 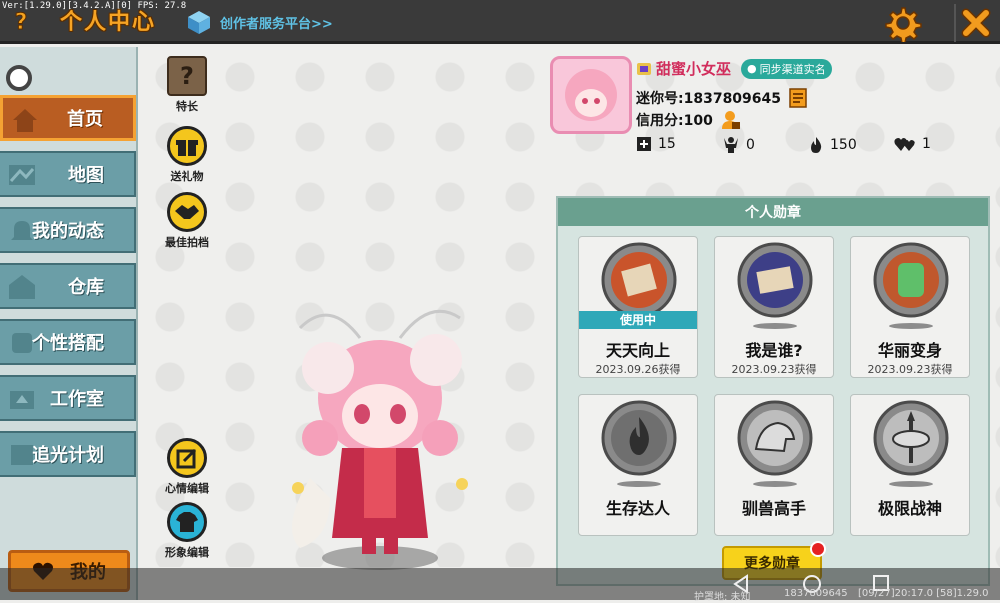 I want to click on medal-card: 驯兽高手, so click(x=774, y=465).